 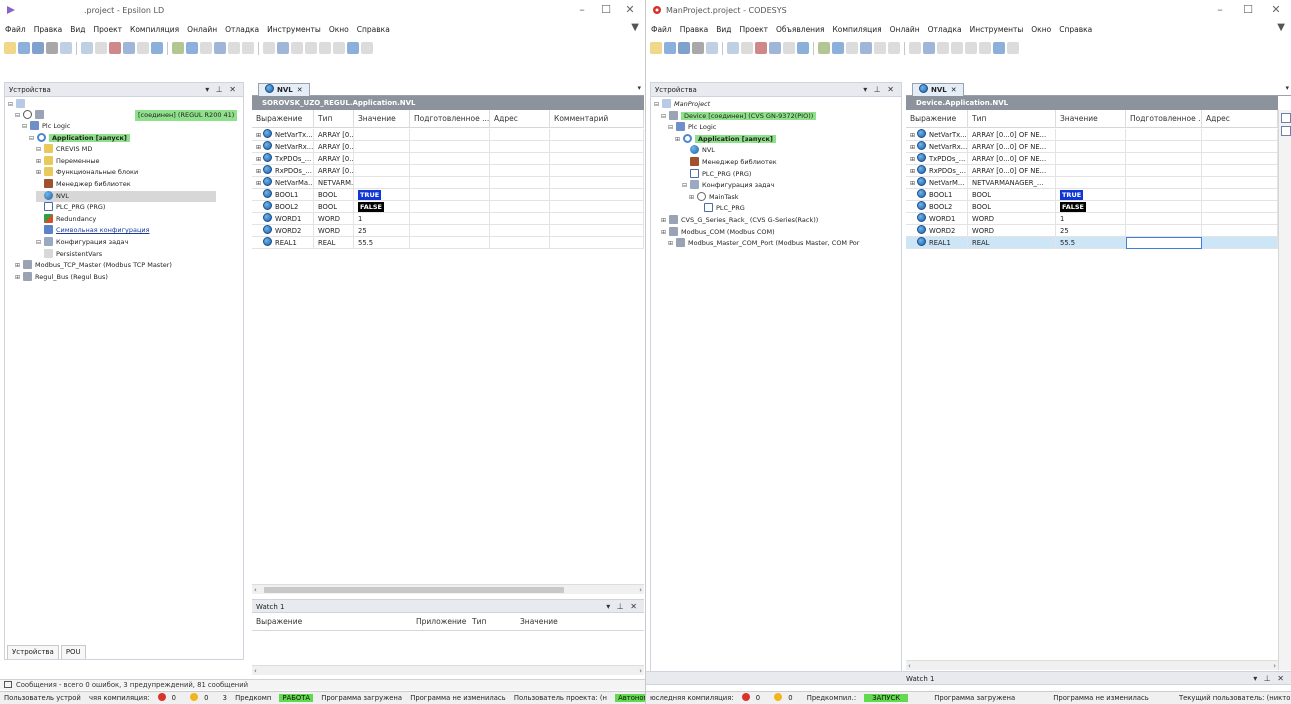 I want to click on tab-devices: Устройства, so click(x=33, y=652).